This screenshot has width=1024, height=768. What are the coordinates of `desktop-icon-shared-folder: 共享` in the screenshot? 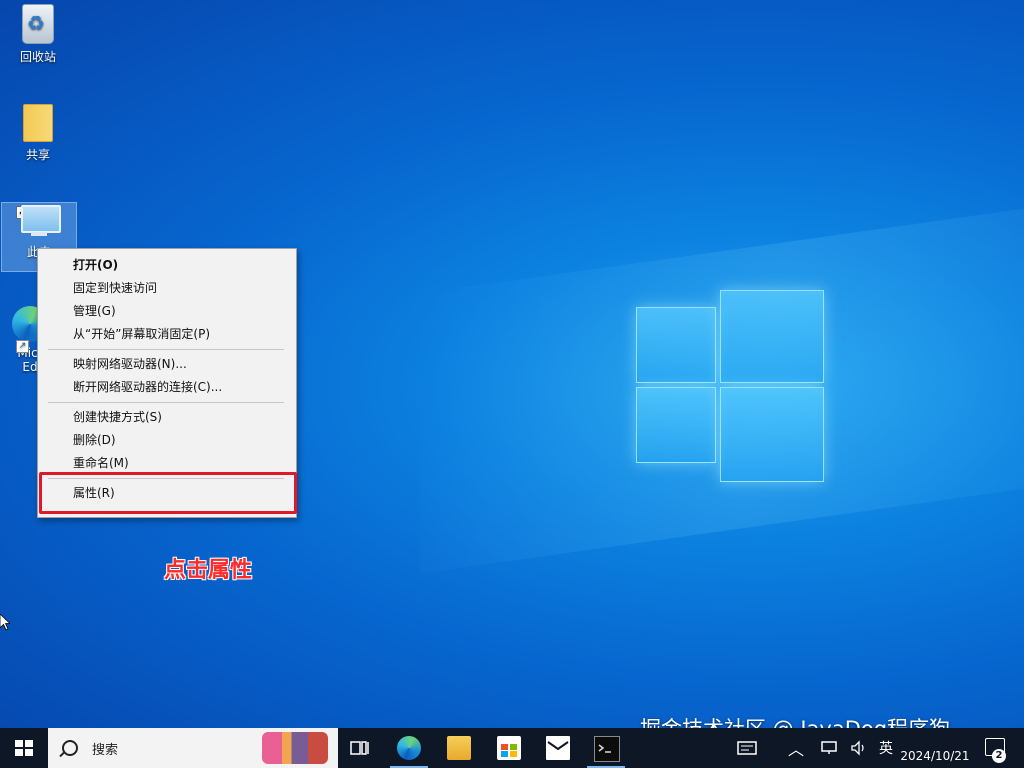 It's located at (38, 139).